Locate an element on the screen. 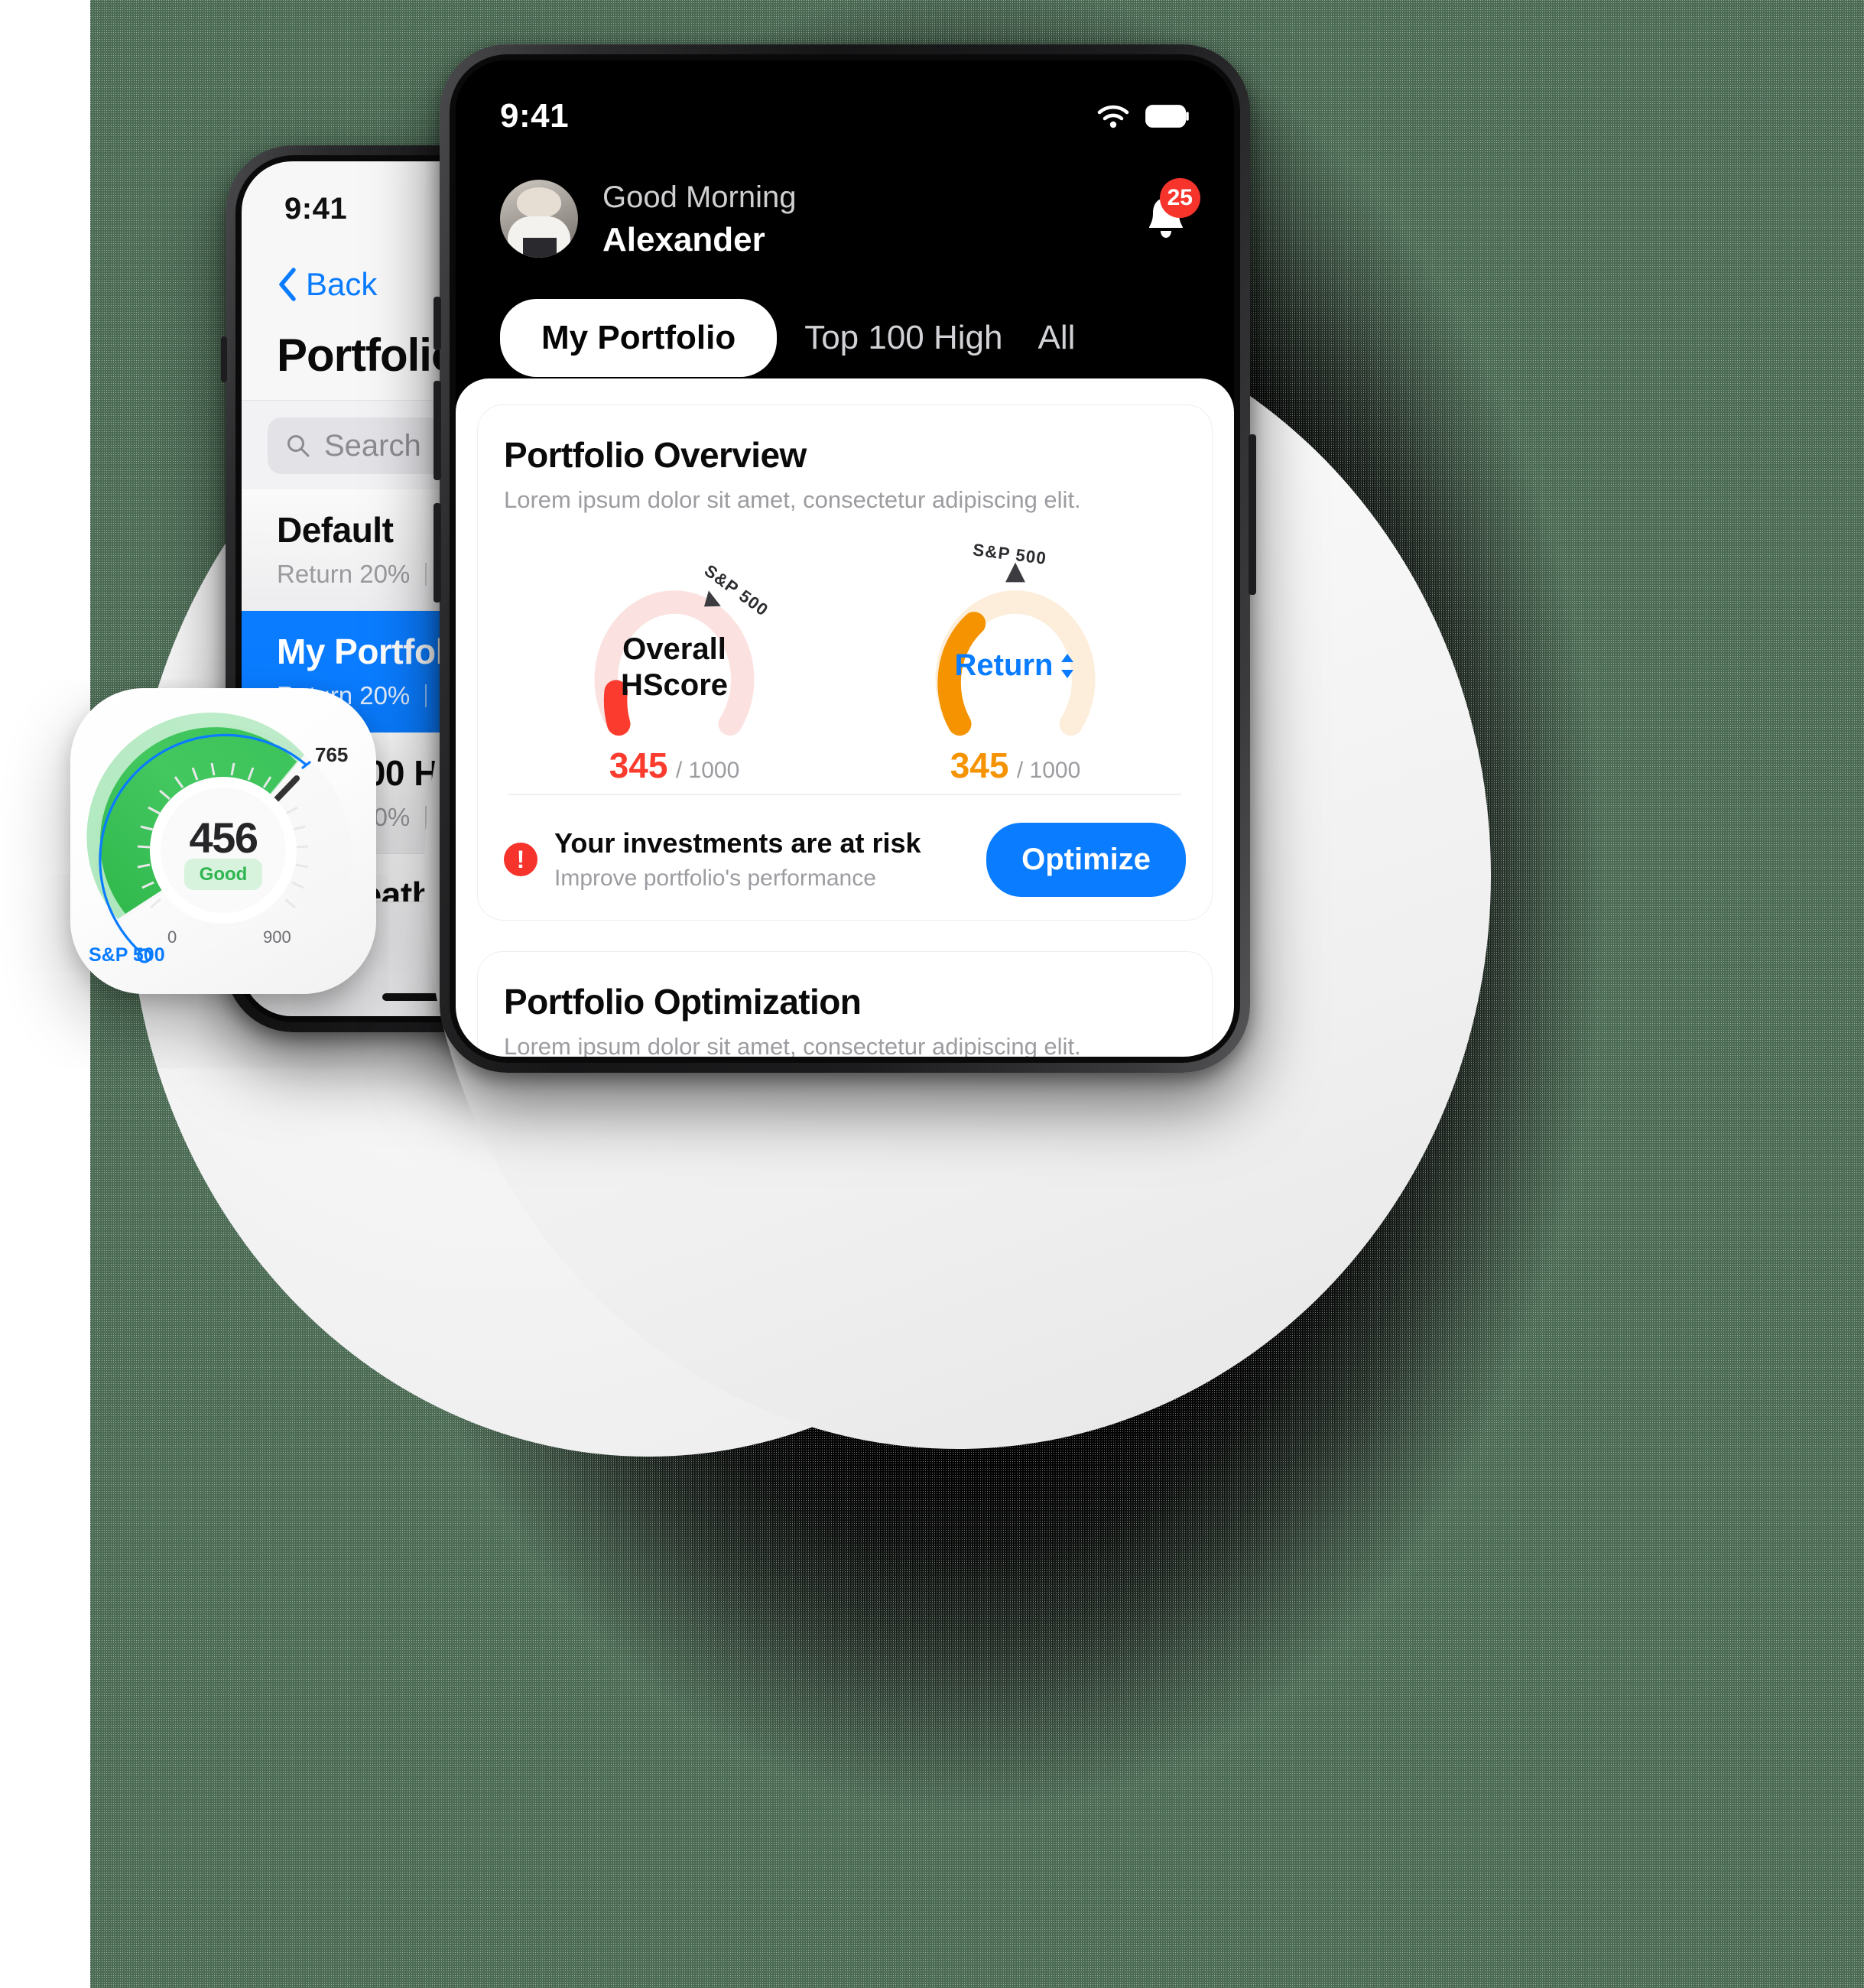  chevron-updown-icon is located at coordinates (1067, 665).